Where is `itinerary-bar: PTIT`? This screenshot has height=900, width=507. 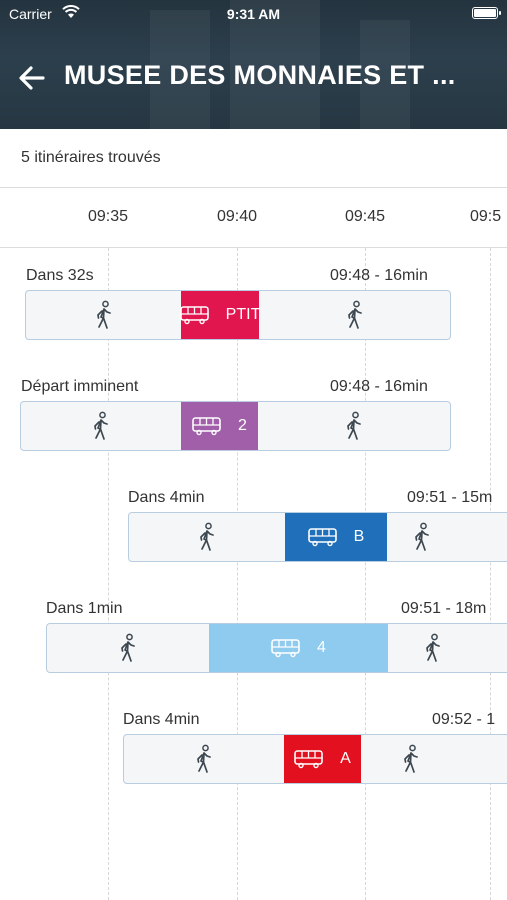 itinerary-bar: PTIT is located at coordinates (238, 315).